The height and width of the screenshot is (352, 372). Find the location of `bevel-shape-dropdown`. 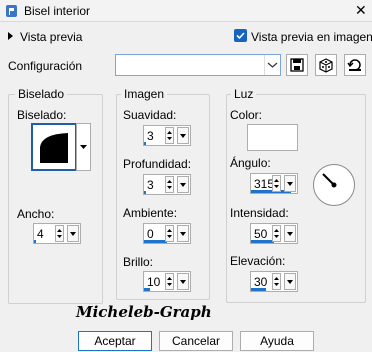

bevel-shape-dropdown is located at coordinates (83, 147).